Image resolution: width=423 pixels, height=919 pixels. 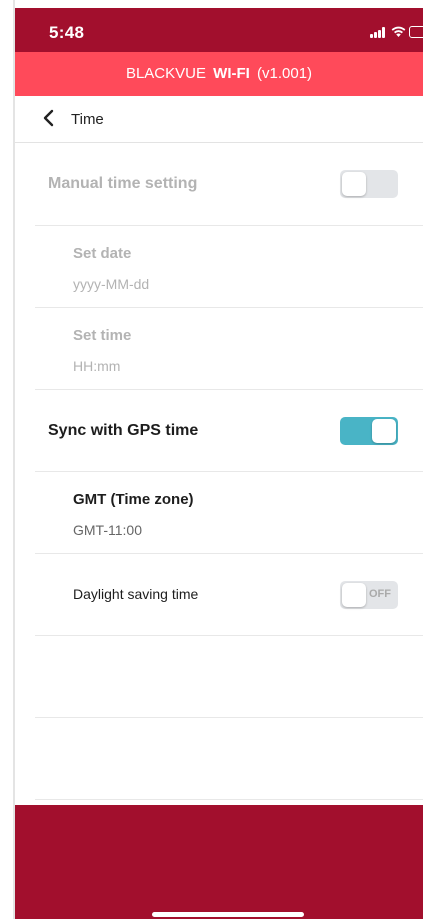 What do you see at coordinates (123, 430) in the screenshot?
I see `gps-sync-label: Sync with GPS time` at bounding box center [123, 430].